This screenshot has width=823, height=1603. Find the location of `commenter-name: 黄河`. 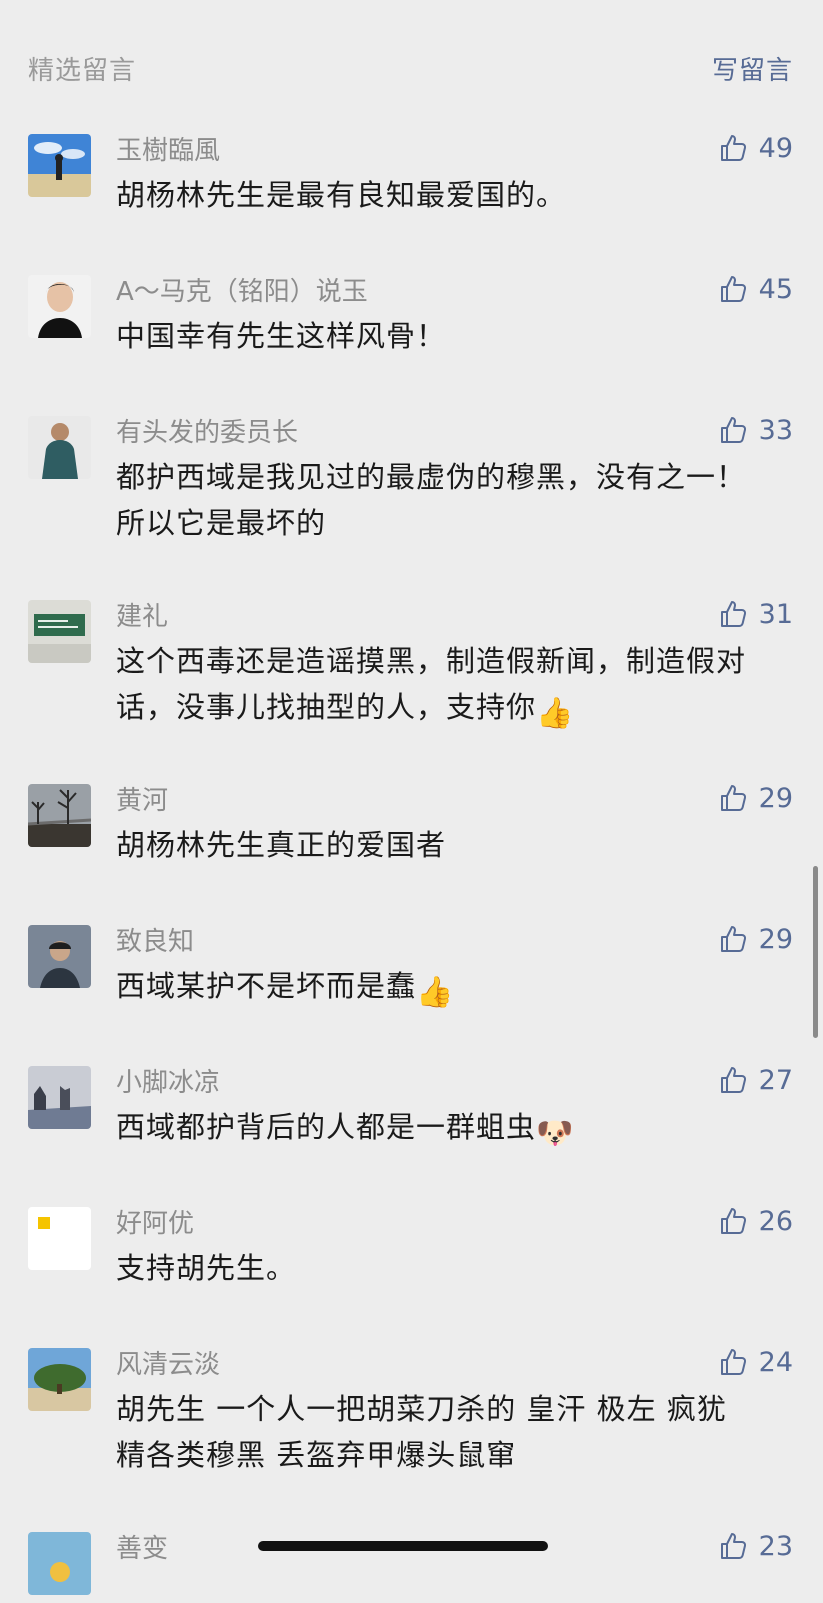

commenter-name: 黄河 is located at coordinates (142, 798).